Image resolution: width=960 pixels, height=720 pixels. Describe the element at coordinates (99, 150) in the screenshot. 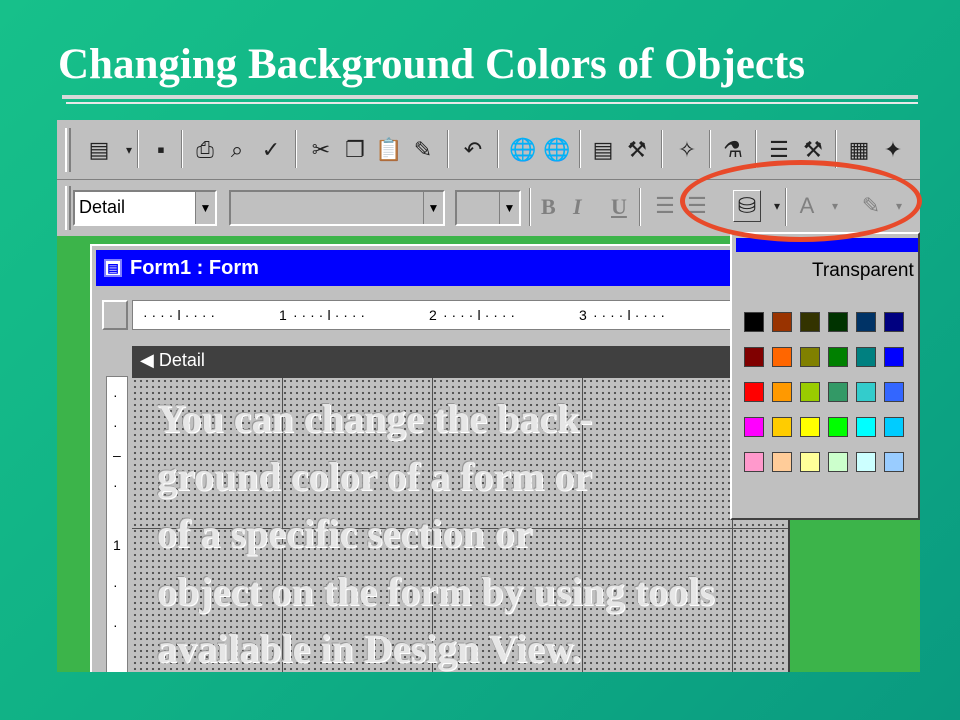

I see `view-icon: ▤` at that location.